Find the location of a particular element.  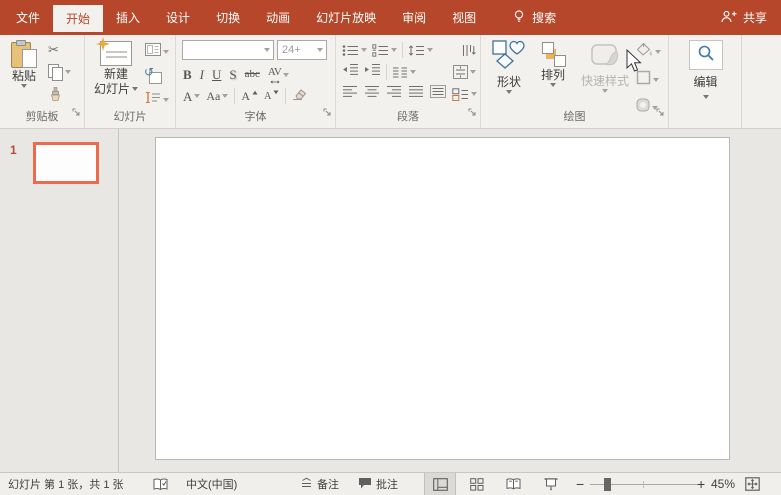

slide-layout-button is located at coordinates (157, 52).